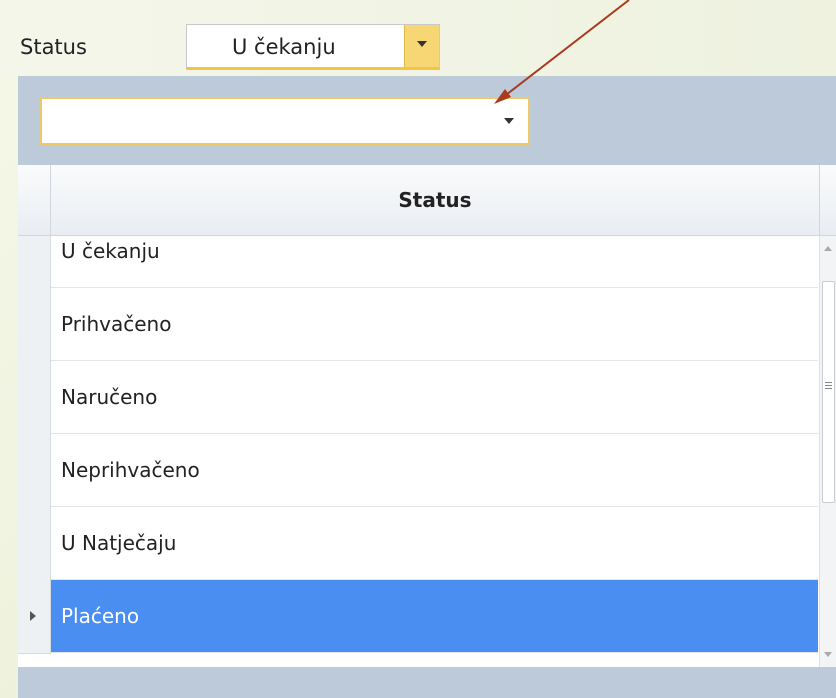 This screenshot has height=698, width=836. I want to click on status-combo-dropdown-button, so click(421, 46).